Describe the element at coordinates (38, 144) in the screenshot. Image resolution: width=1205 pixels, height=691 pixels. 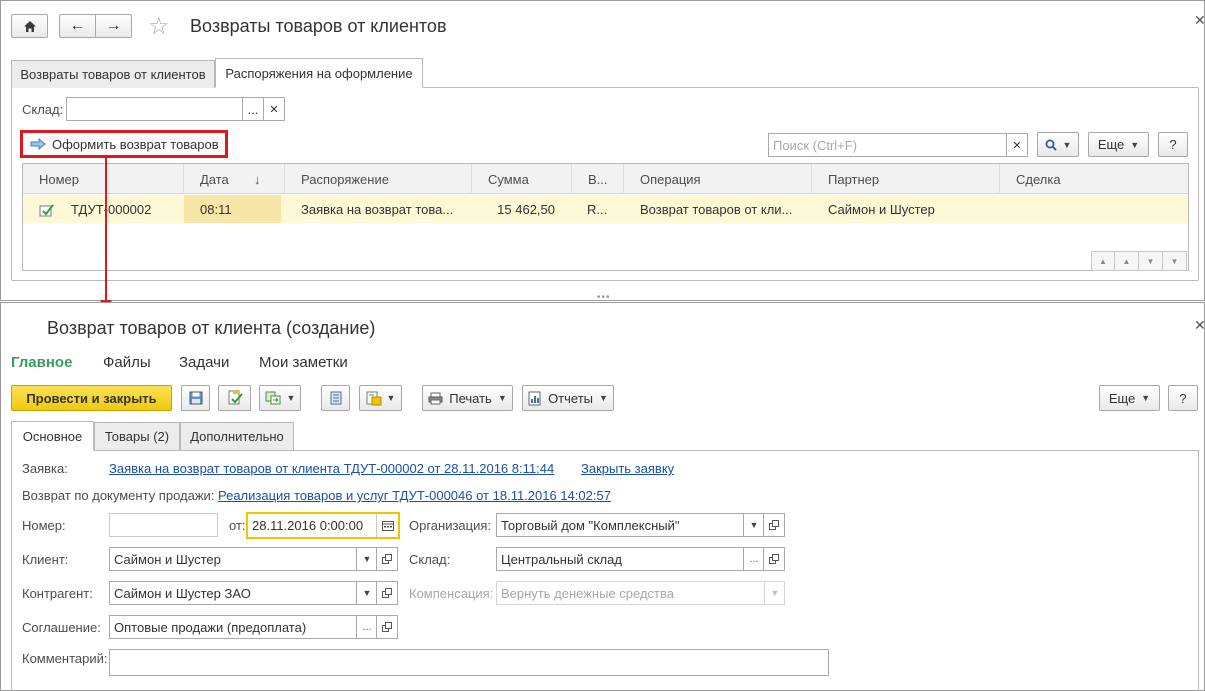
I see `arrow-right-icon` at that location.